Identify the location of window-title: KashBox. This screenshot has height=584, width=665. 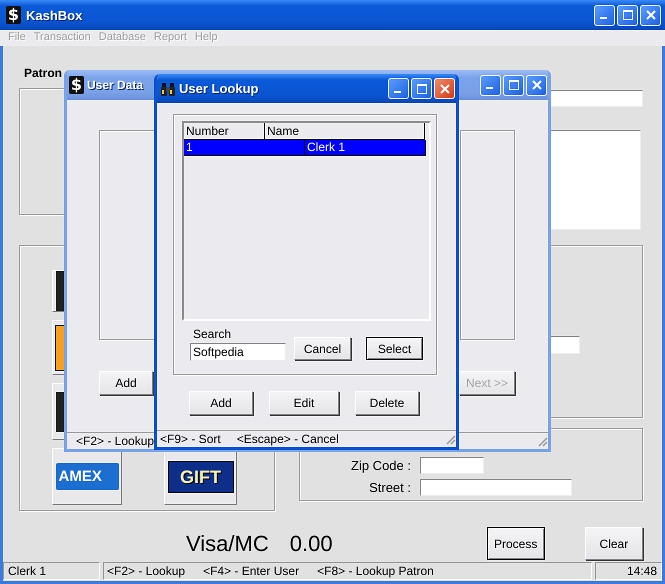
(54, 15).